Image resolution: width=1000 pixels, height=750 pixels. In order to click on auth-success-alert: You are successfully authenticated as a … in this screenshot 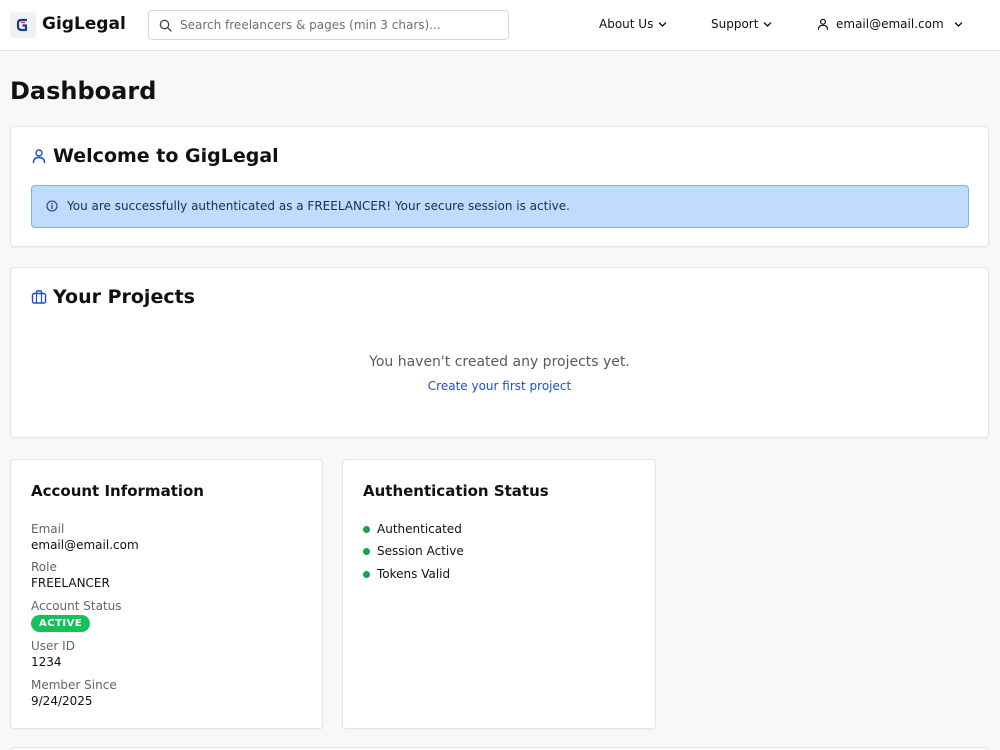, I will do `click(500, 206)`.